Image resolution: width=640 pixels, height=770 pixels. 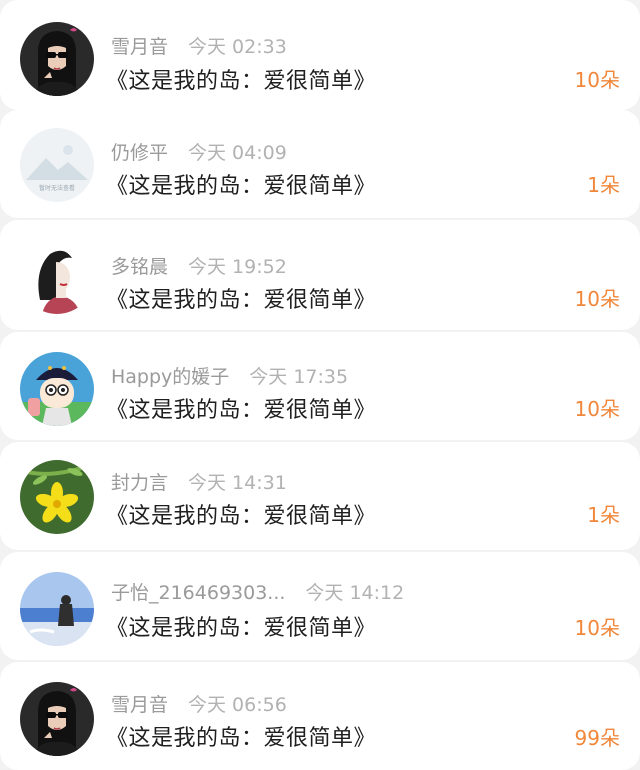 I want to click on yellow-flower-icon, so click(x=57, y=497).